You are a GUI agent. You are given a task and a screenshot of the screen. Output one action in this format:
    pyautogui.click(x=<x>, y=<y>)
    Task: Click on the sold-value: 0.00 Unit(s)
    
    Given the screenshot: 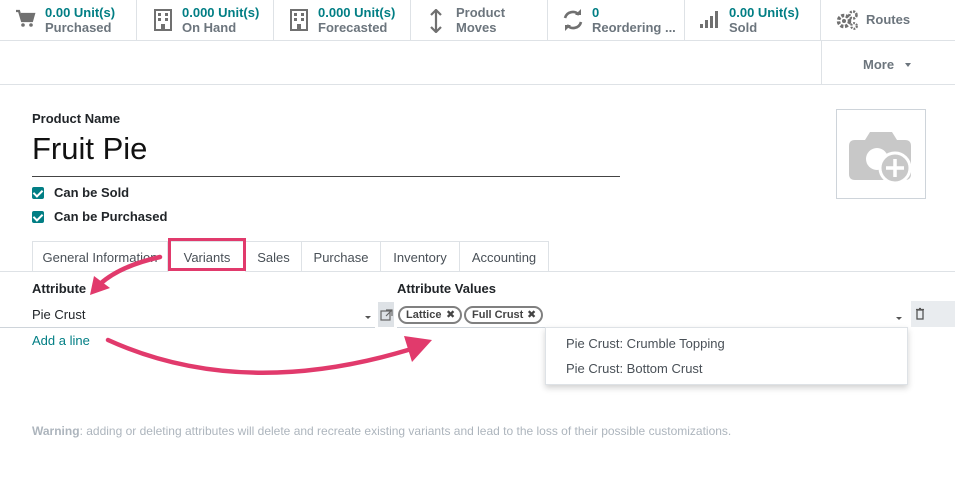 What is the action you would take?
    pyautogui.click(x=764, y=12)
    